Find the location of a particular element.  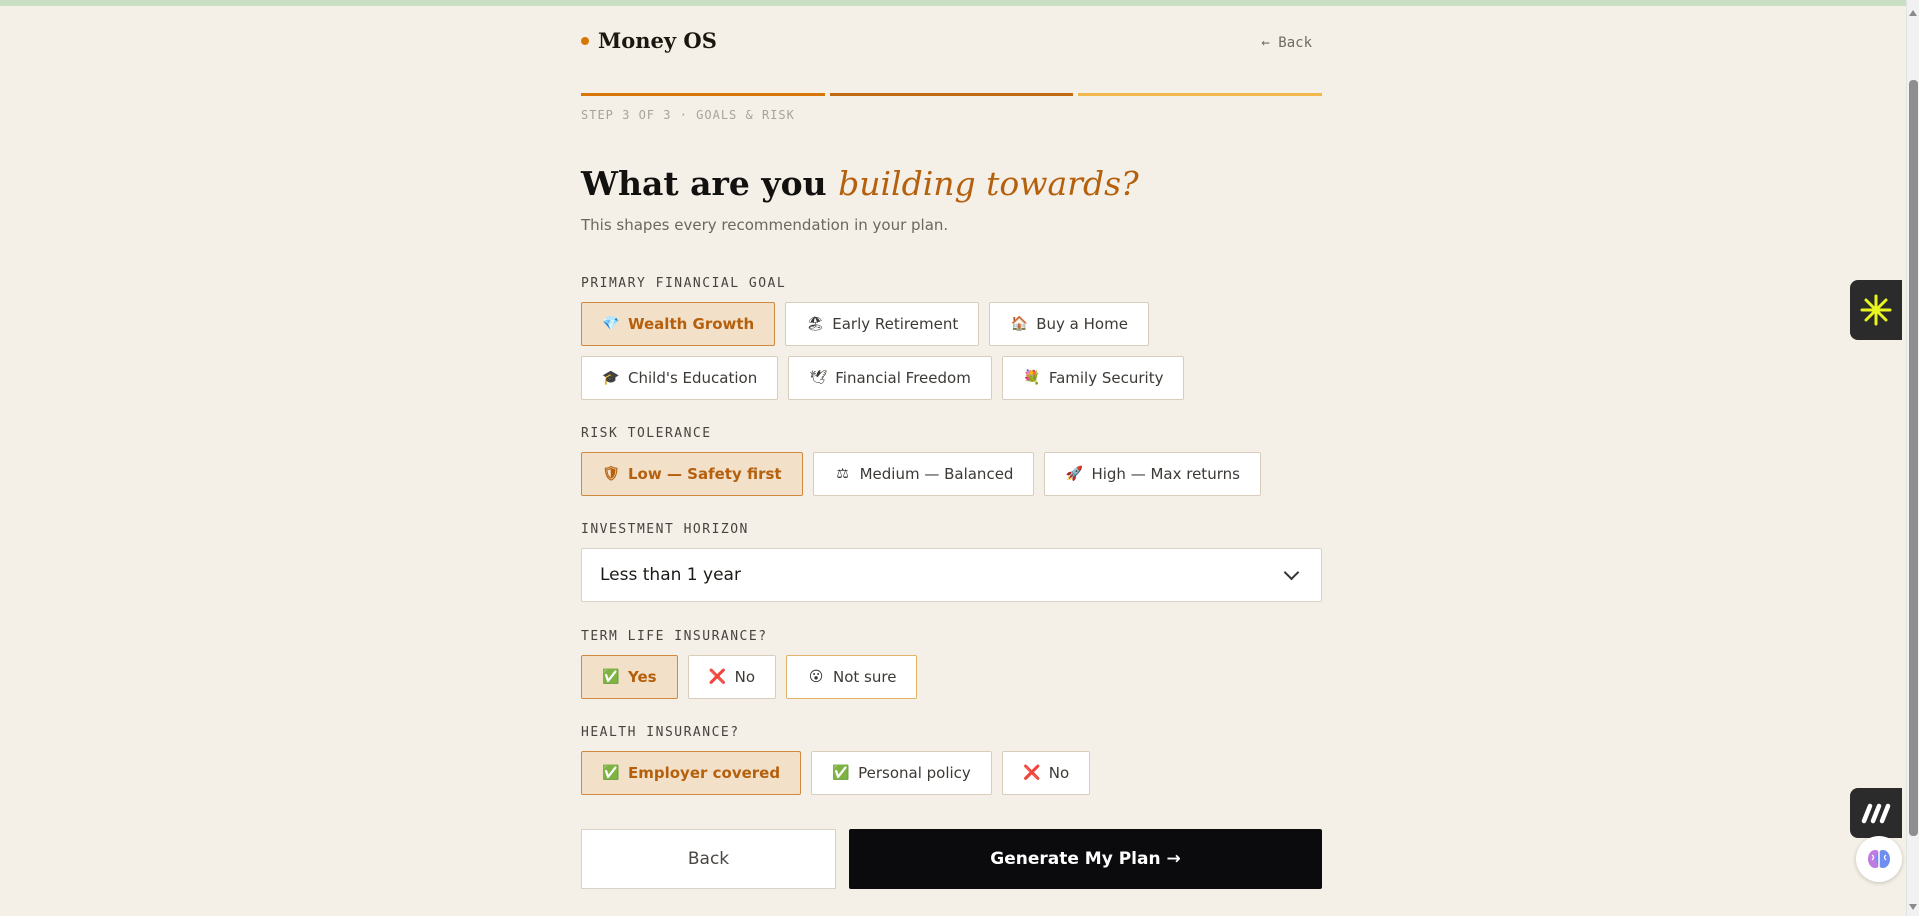

term-life-option-not-sure: 😮 Not sure is located at coordinates (852, 677).